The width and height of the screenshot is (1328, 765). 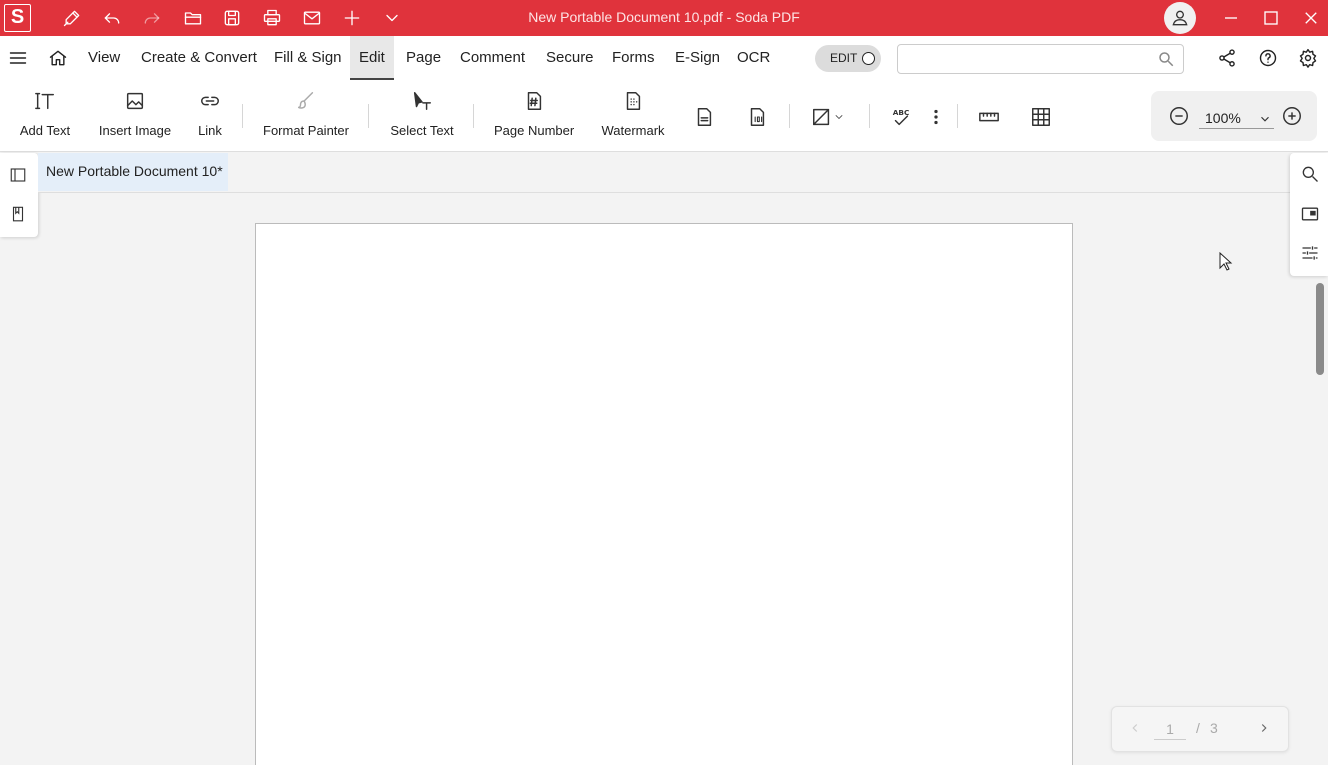 What do you see at coordinates (664, 173) in the screenshot?
I see `document-tabs: New Portable Document 10*` at bounding box center [664, 173].